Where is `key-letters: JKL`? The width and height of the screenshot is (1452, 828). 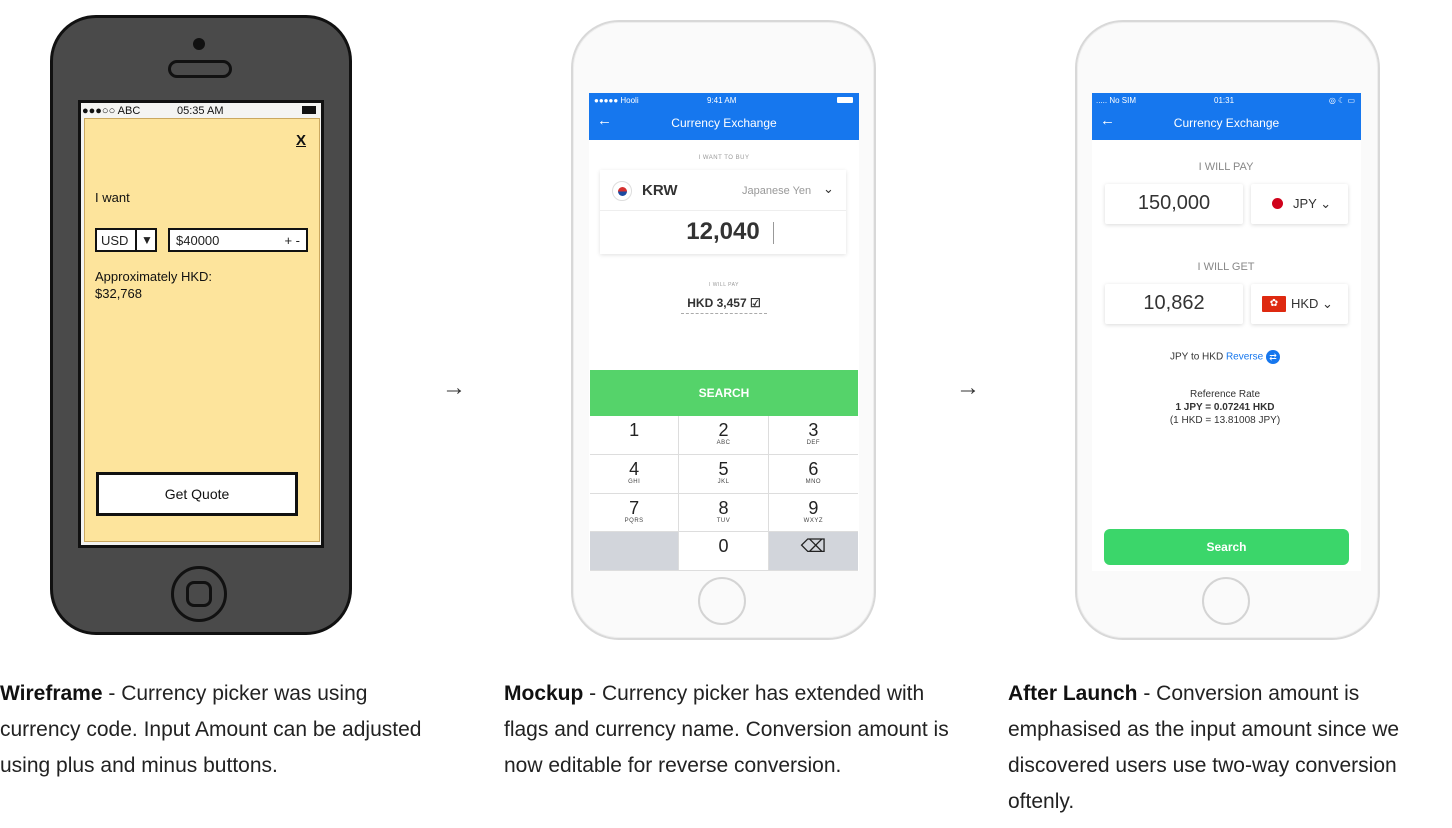 key-letters: JKL is located at coordinates (723, 481).